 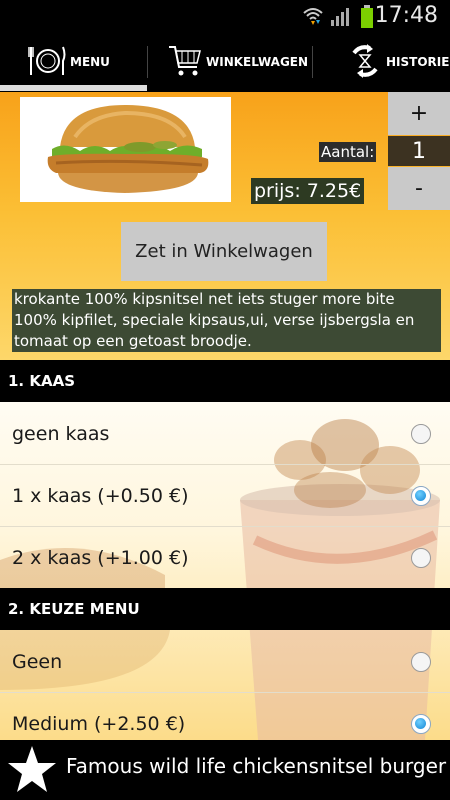 I want to click on tab-historie-label: HISTORIE, so click(x=418, y=62).